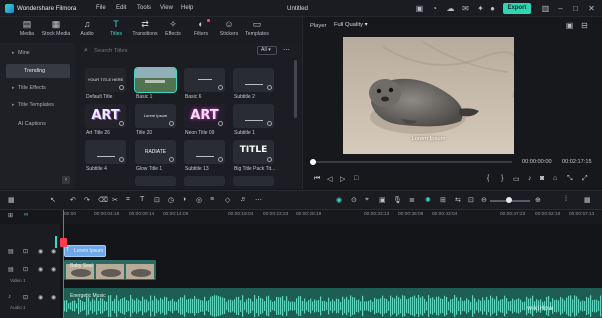 This screenshot has width=602, height=318. I want to click on color-icon: ◑, so click(184, 199).